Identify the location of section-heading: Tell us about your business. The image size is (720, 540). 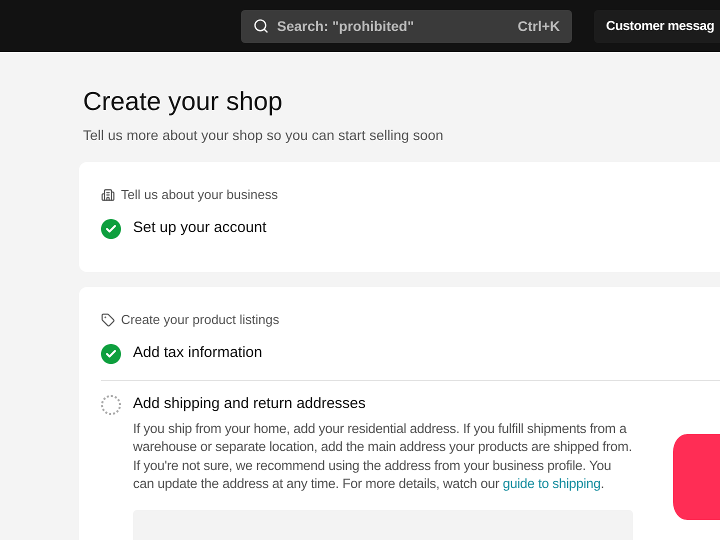
(199, 195).